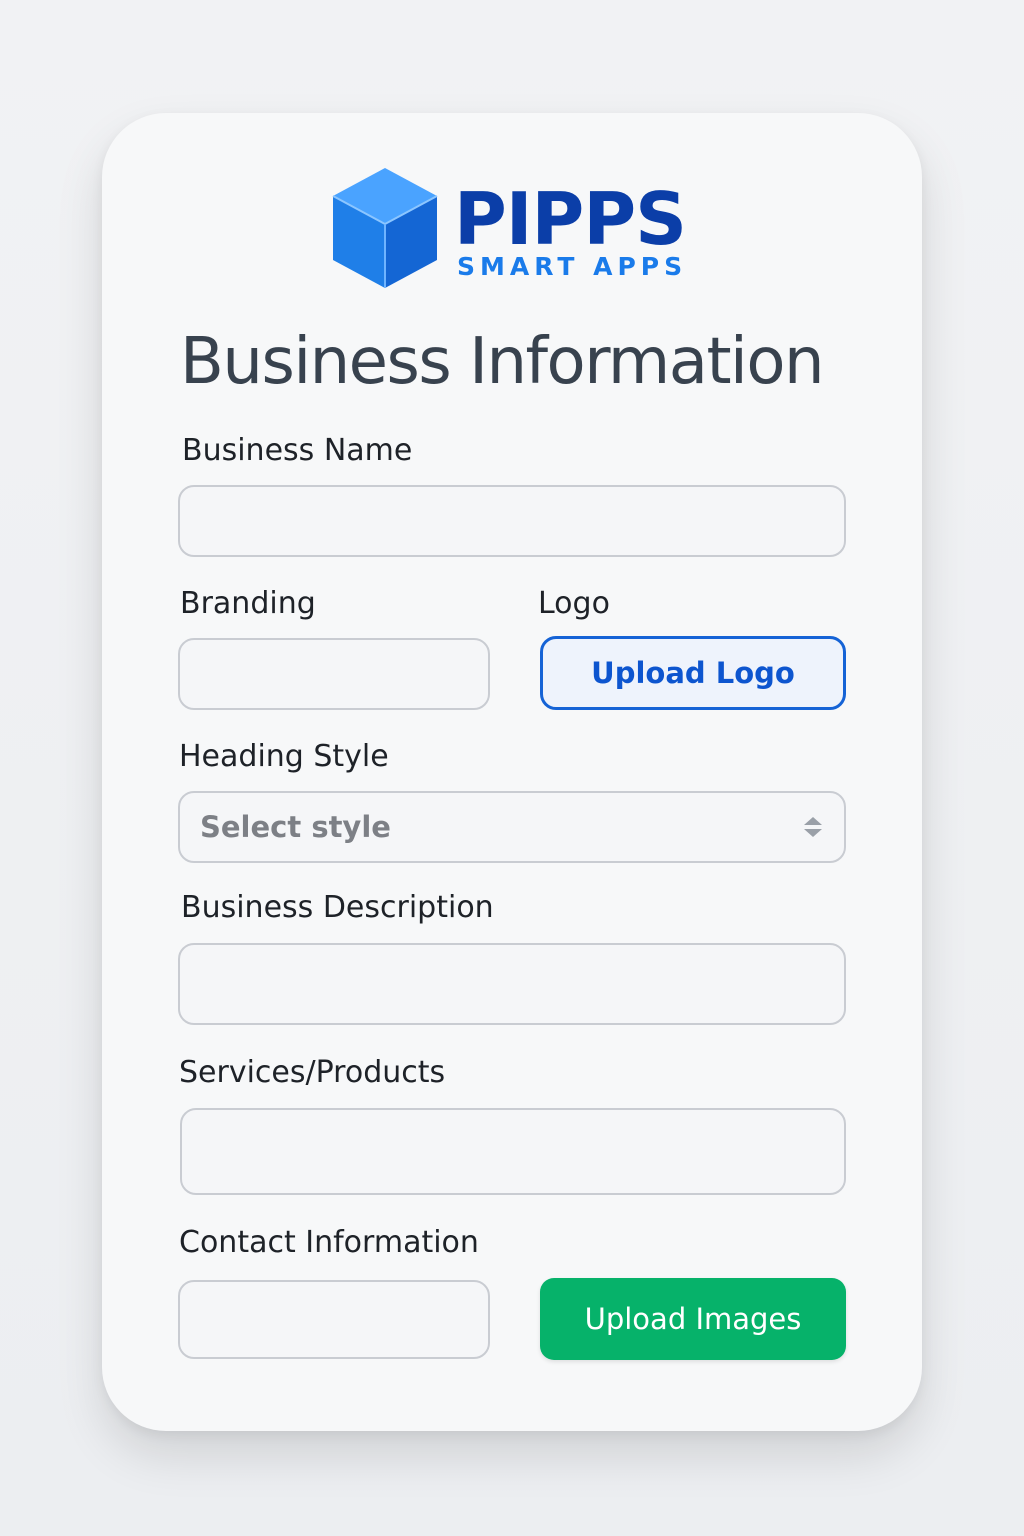 This screenshot has height=1536, width=1024. I want to click on heading-style-select: Select style, so click(512, 827).